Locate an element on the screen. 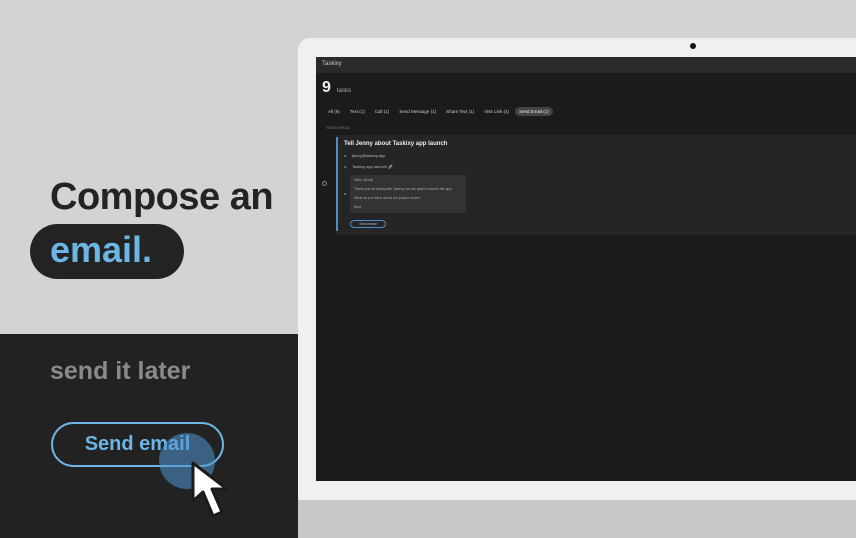 This screenshot has height=538, width=856. webcam-icon is located at coordinates (693, 46).